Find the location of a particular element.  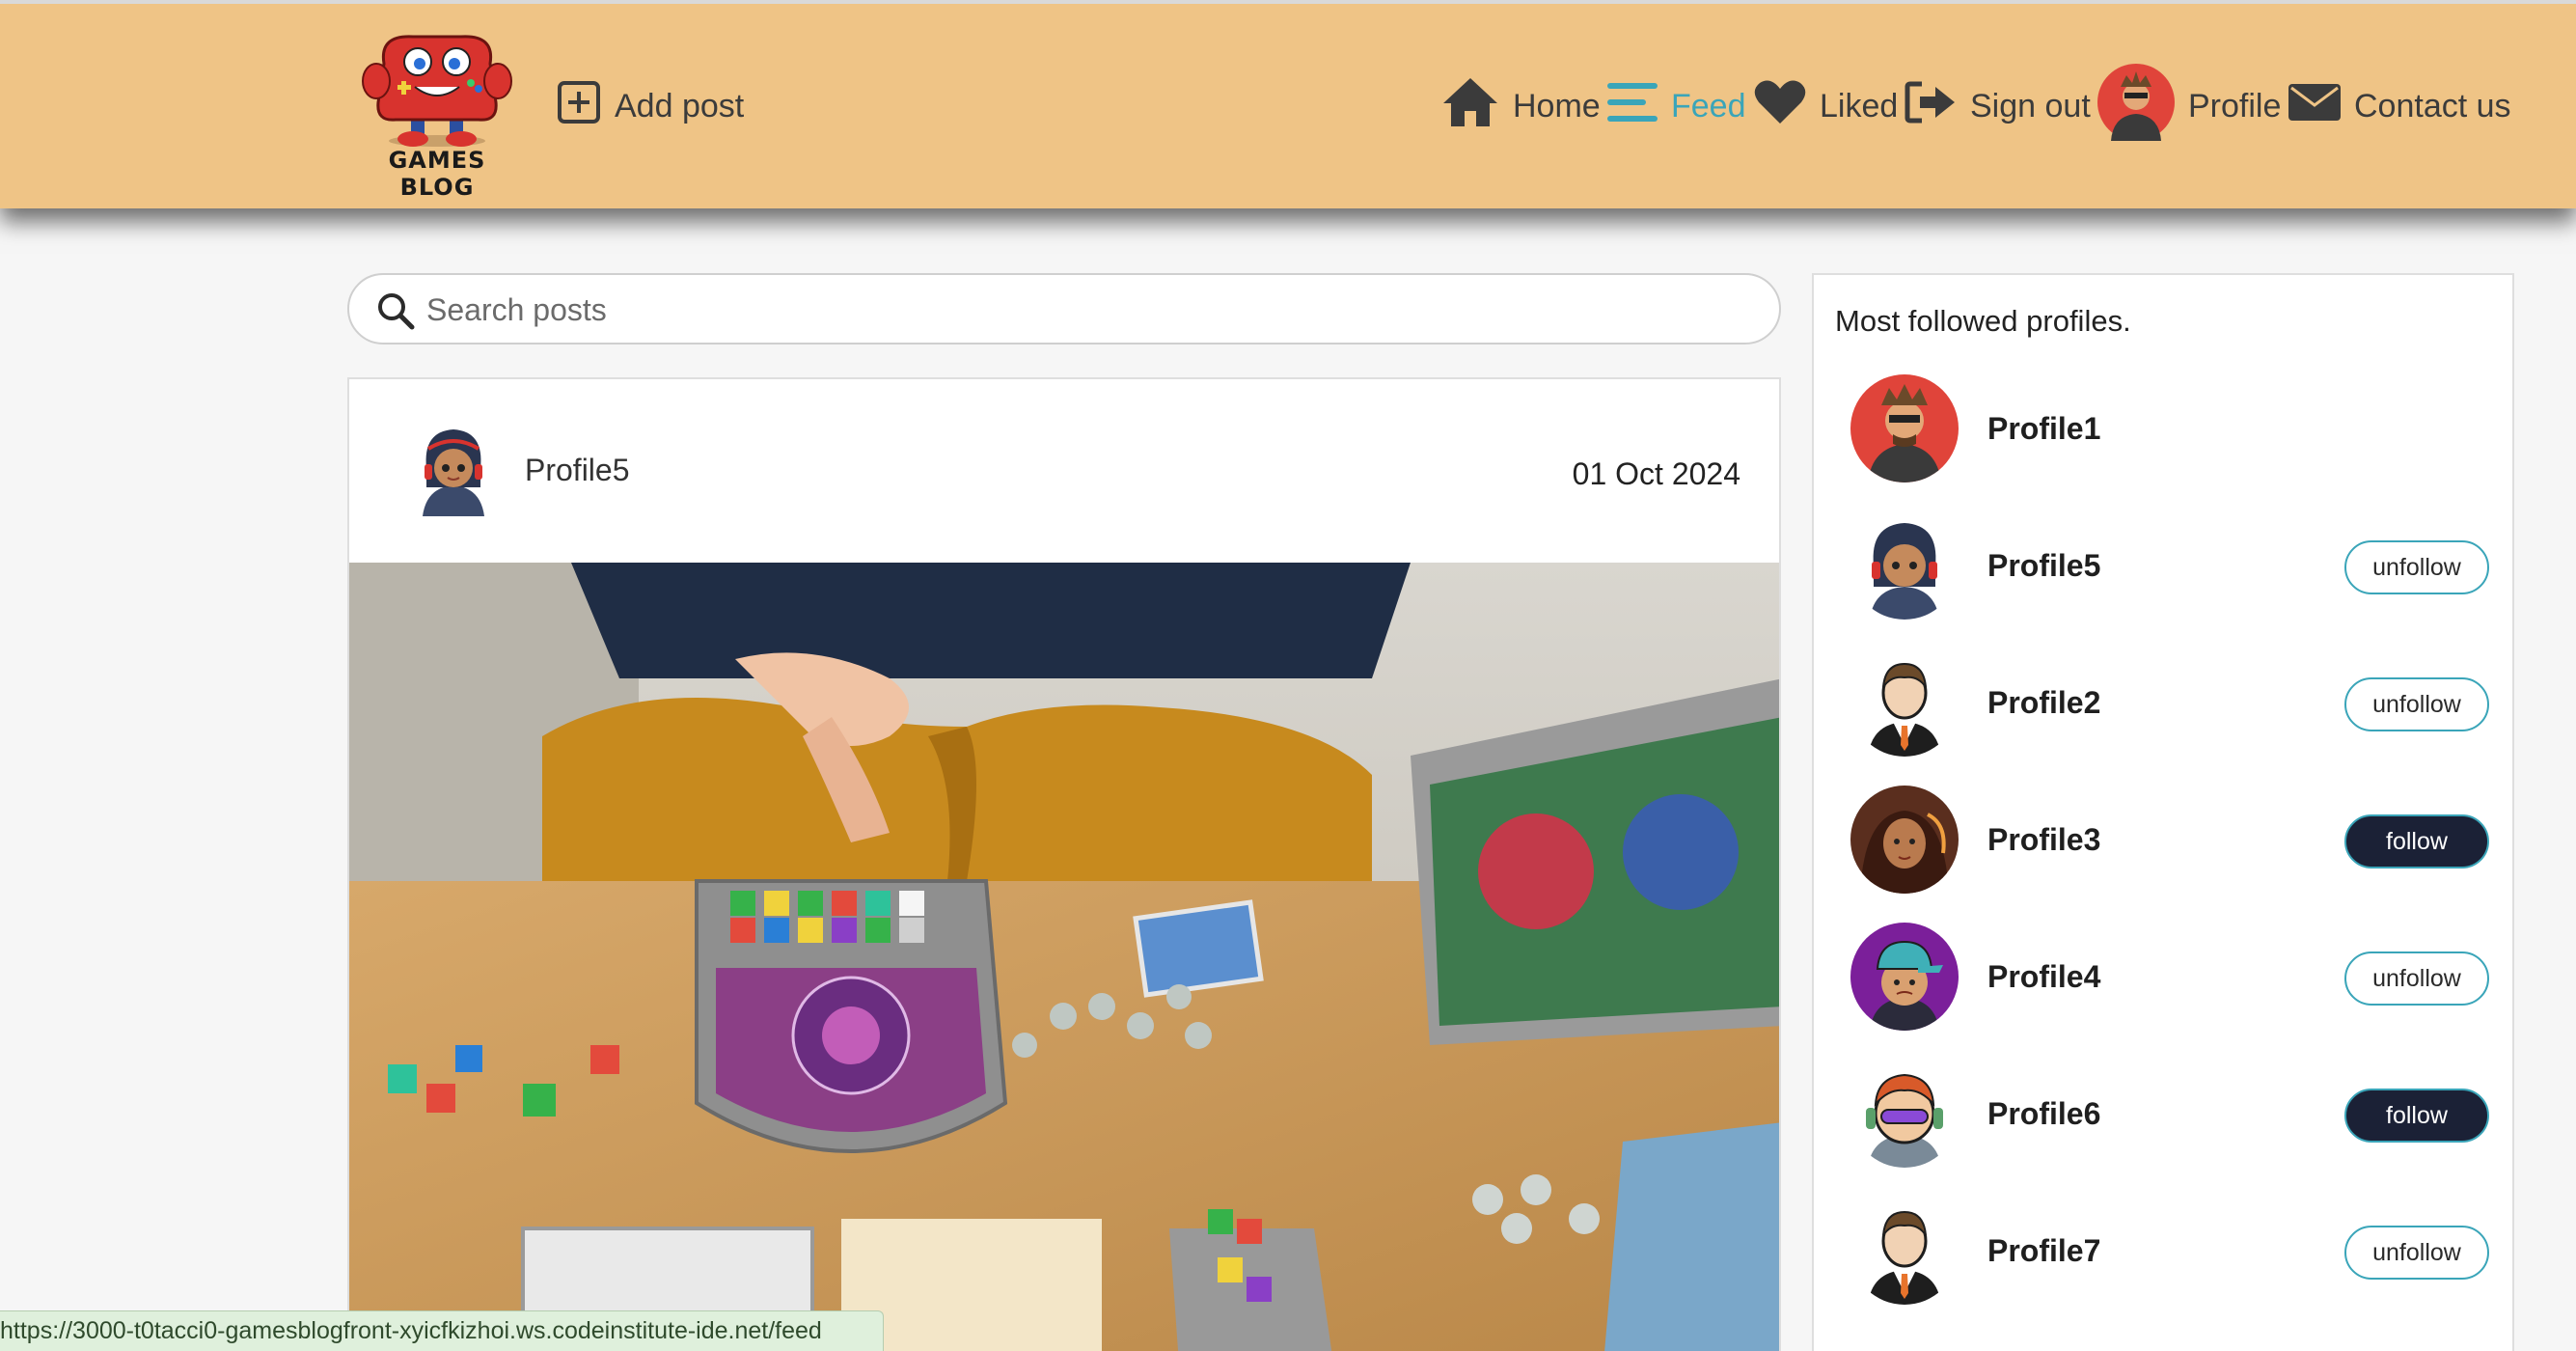

nav-contact: Contact us is located at coordinates (2400, 106).